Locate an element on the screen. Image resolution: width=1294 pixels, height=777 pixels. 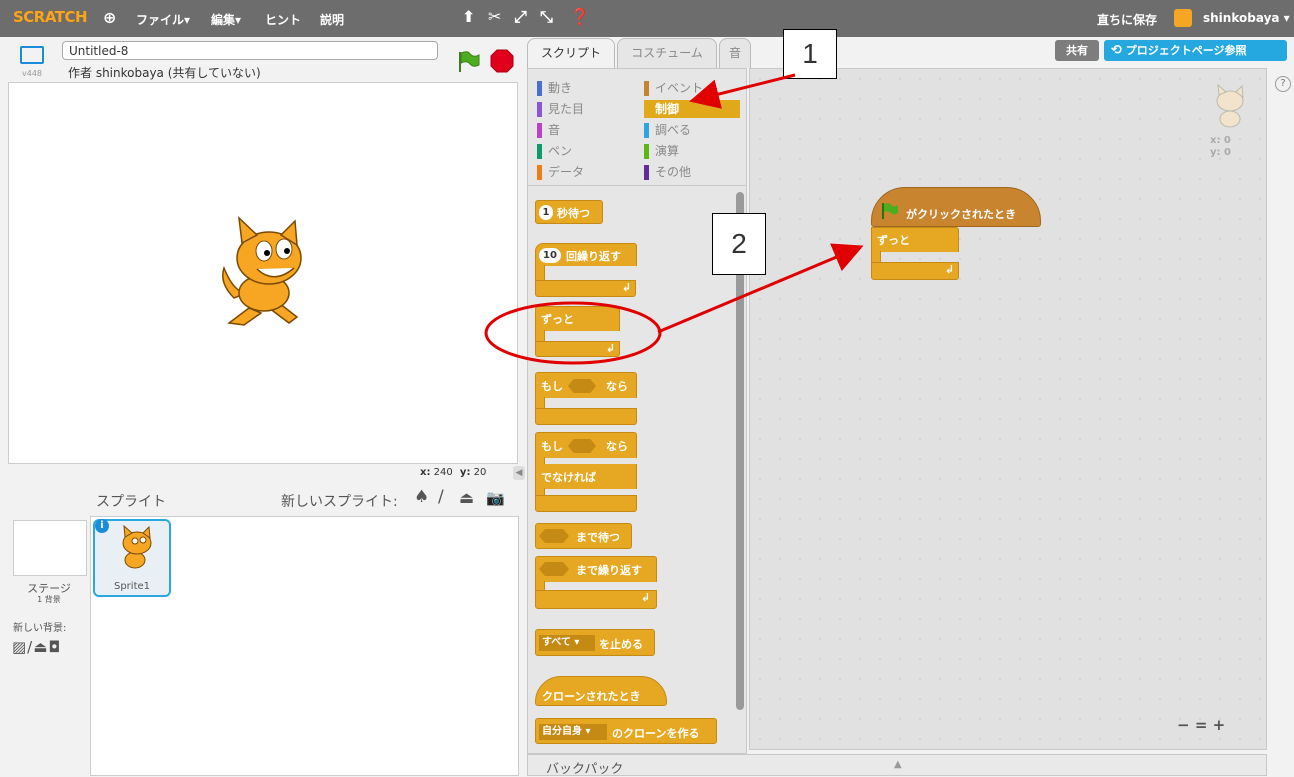
block-forever: ずっと is located at coordinates (577, 318).